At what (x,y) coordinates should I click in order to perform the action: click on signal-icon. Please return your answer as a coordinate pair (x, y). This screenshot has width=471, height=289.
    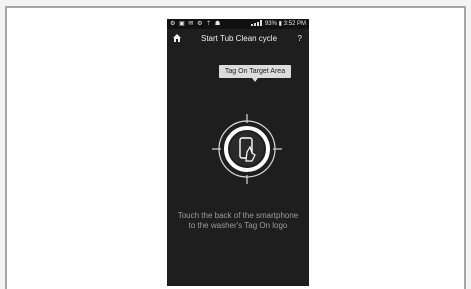
    Looking at the image, I should click on (257, 23).